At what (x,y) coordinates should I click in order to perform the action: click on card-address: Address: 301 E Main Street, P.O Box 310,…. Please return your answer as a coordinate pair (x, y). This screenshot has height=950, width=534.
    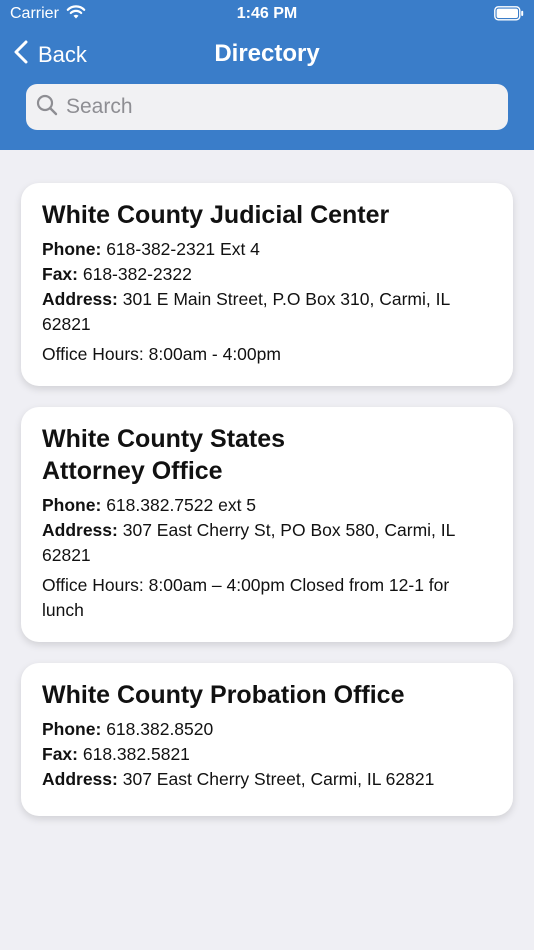
    Looking at the image, I should click on (246, 311).